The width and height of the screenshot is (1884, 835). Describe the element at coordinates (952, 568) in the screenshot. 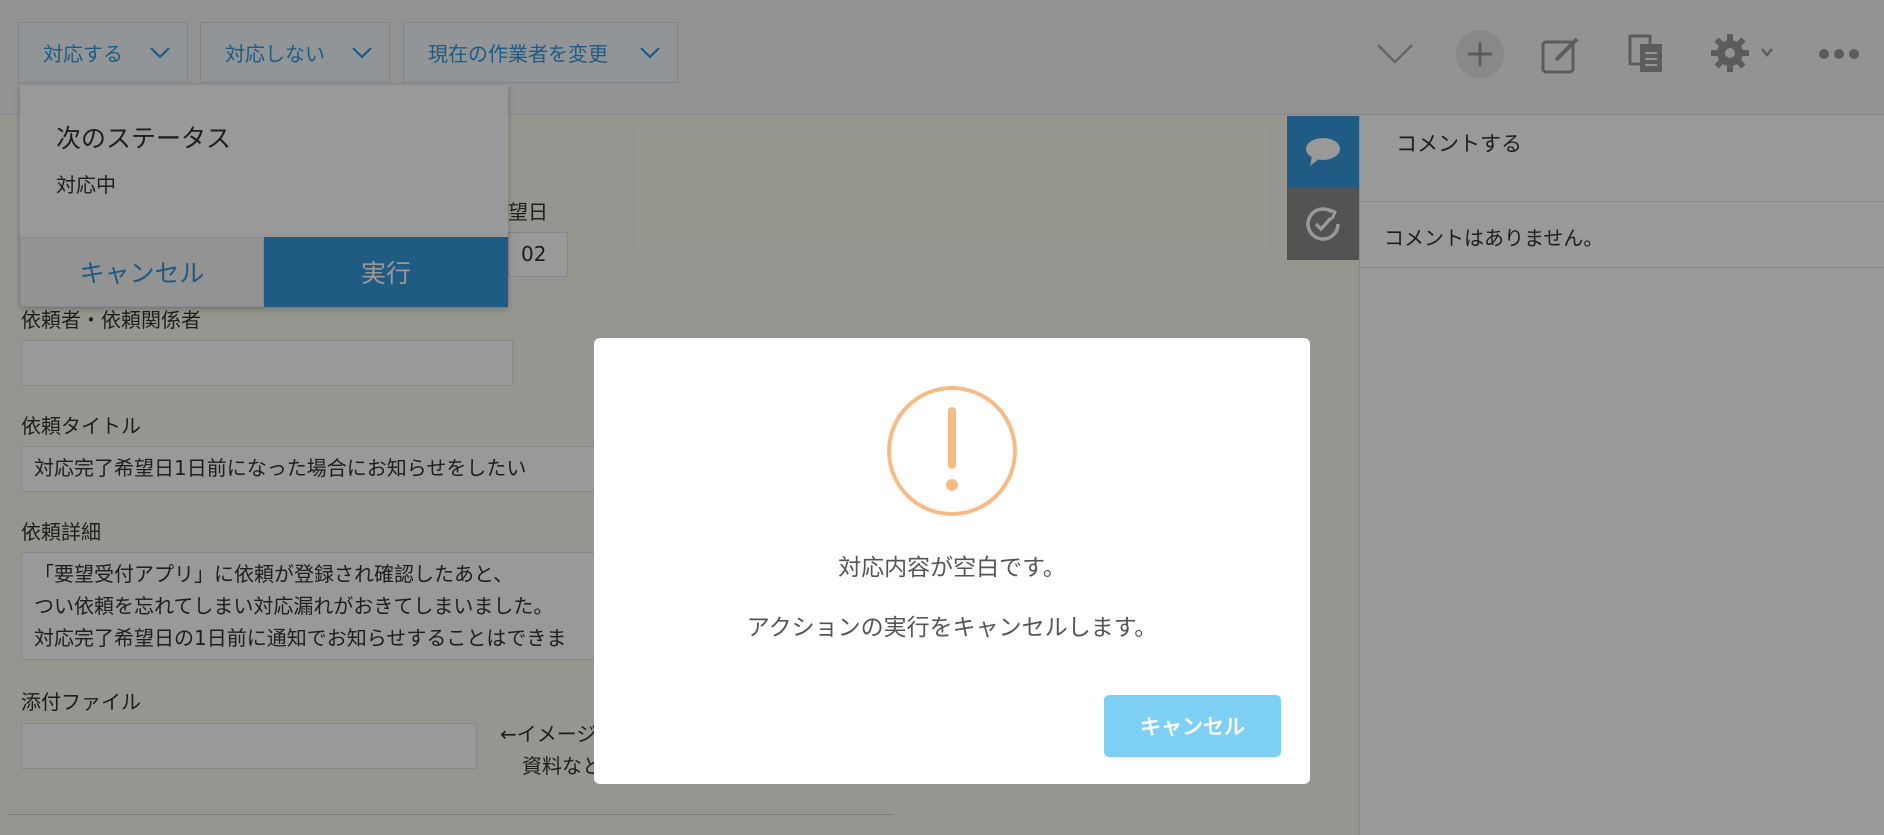

I see `alert-message: 対応内容が空白です。` at that location.